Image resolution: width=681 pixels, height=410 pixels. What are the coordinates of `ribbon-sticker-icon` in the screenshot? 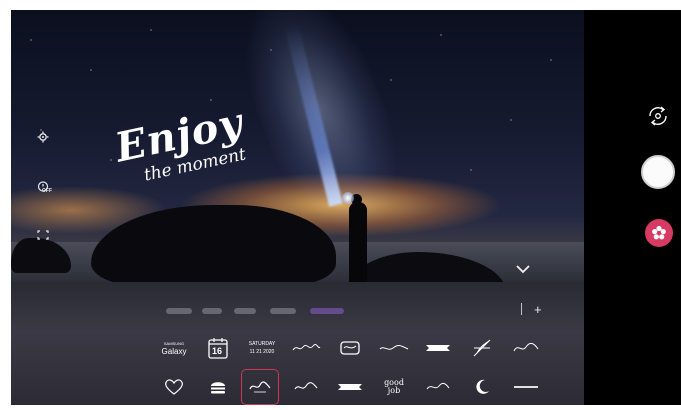 It's located at (350, 387).